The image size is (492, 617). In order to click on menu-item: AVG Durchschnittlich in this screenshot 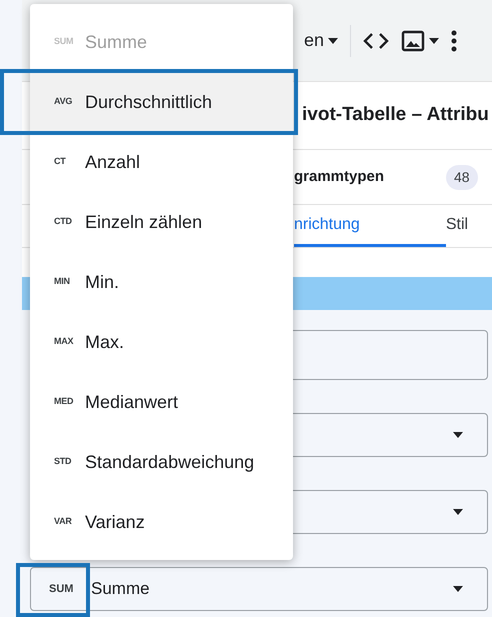, I will do `click(161, 102)`.